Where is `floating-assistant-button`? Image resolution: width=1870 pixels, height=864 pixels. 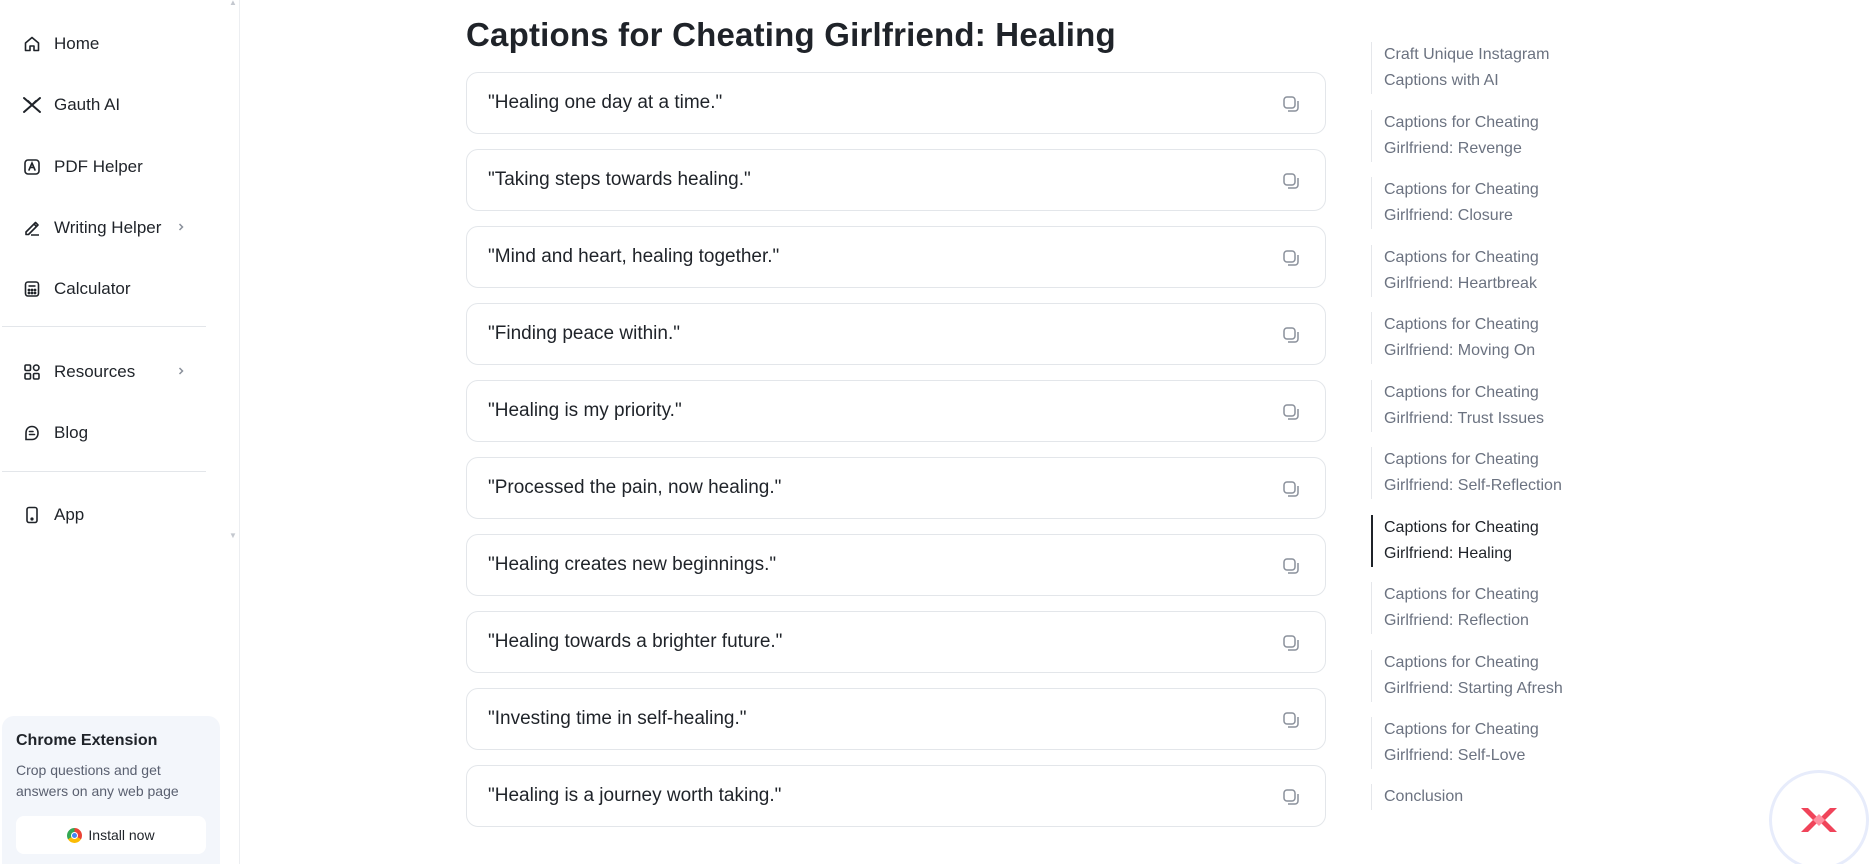 floating-assistant-button is located at coordinates (1819, 817).